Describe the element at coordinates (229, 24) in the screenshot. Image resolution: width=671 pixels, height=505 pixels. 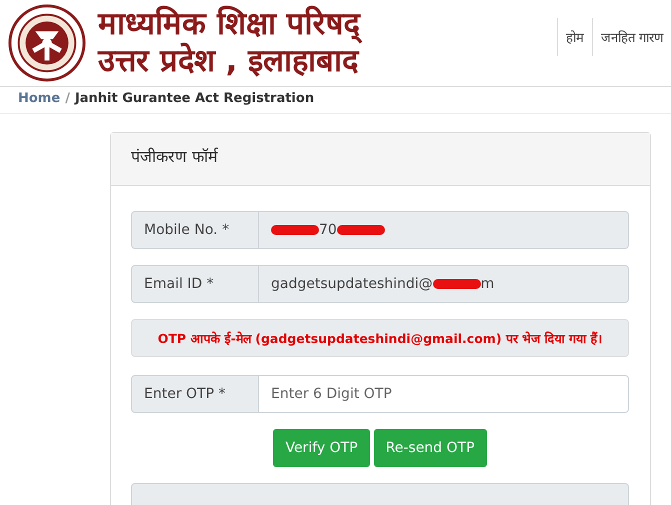
I see `site-title: माध्यमिक शिक्षा परिषद्` at that location.